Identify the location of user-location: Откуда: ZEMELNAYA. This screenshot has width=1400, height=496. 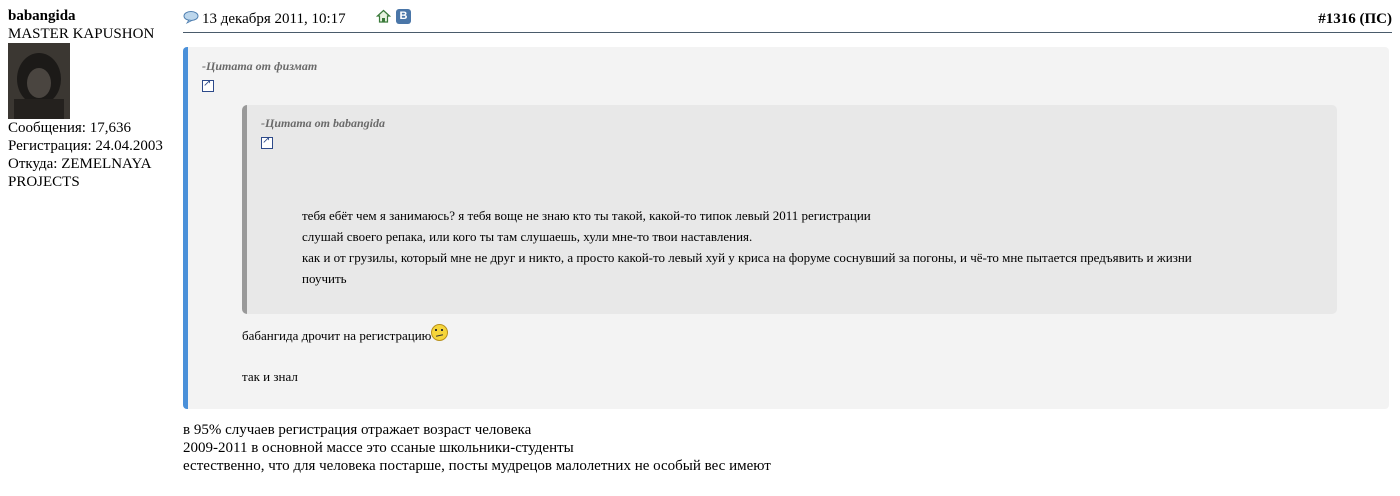
(80, 164).